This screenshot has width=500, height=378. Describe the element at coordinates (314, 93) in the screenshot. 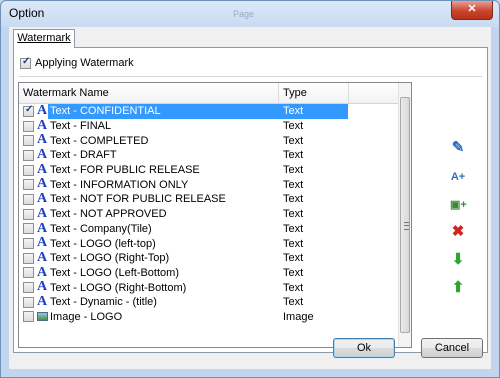

I see `column-header-type: Type` at that location.